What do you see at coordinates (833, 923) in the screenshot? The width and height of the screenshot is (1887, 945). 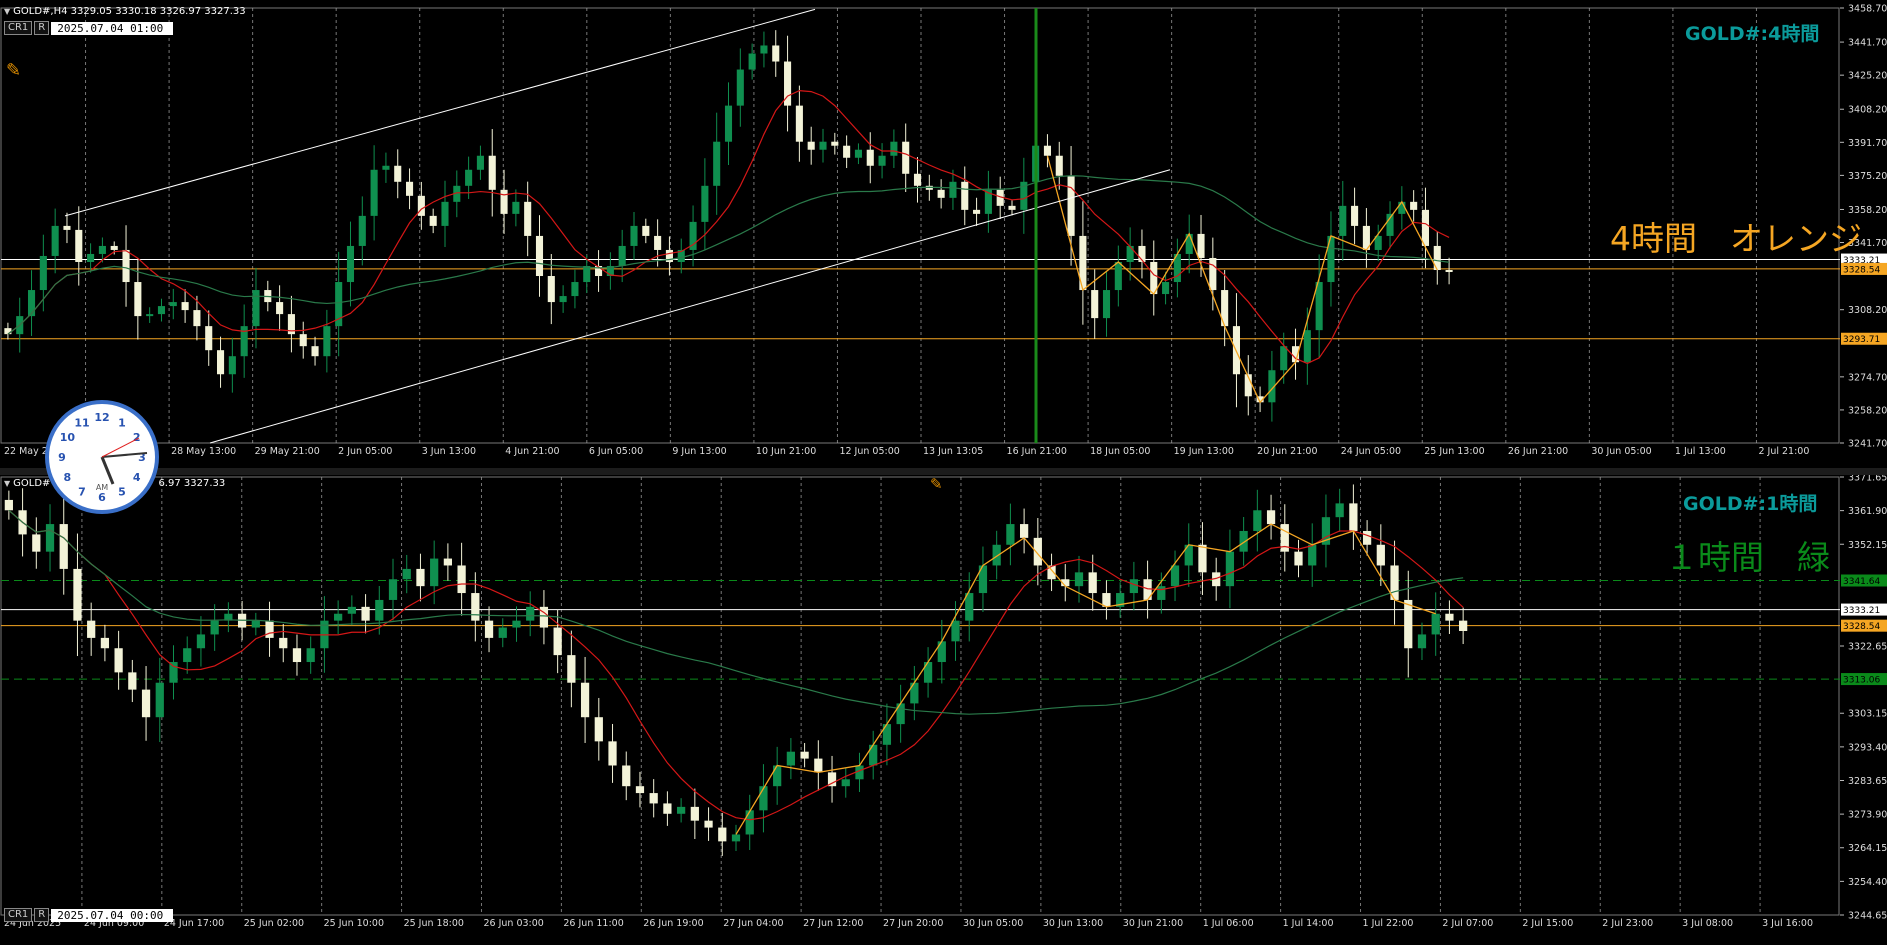 I see `x-tick-label: 27 Jun 12:00` at bounding box center [833, 923].